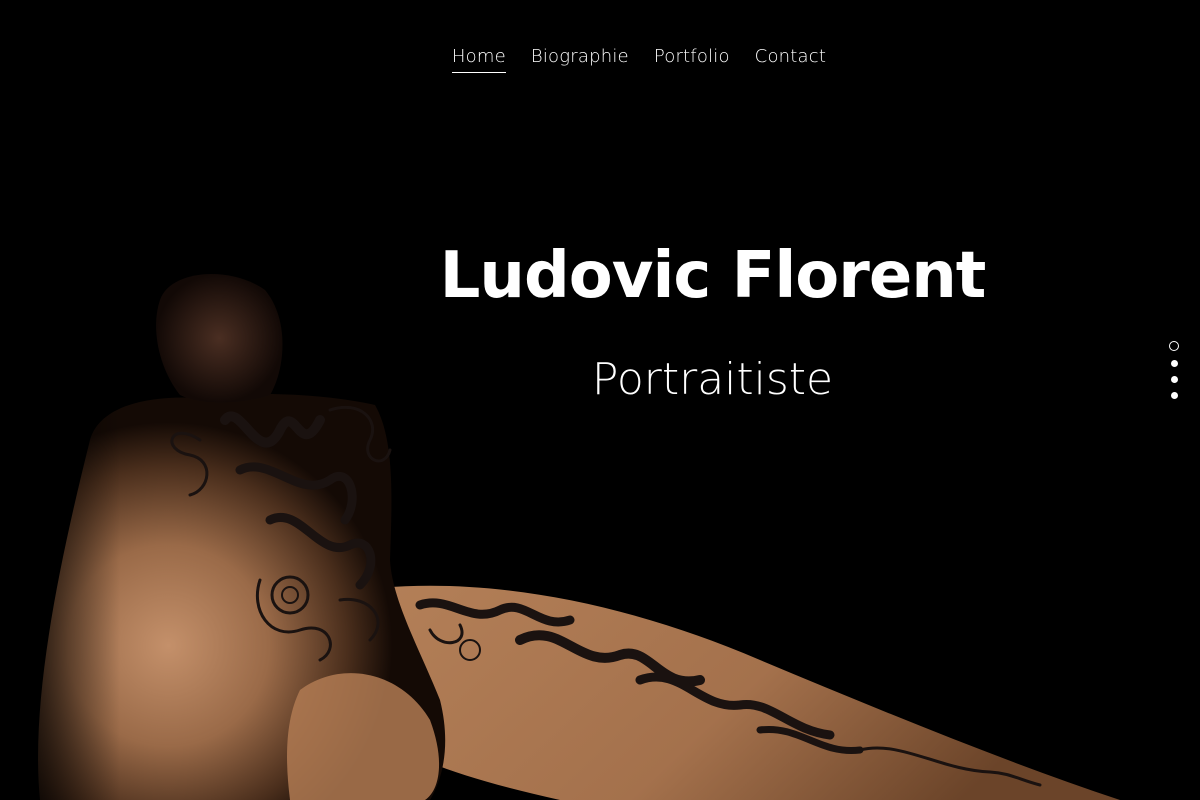 This screenshot has height=800, width=1200. Describe the element at coordinates (692, 59) in the screenshot. I see `nav-item-portfolio: Portfolio` at that location.